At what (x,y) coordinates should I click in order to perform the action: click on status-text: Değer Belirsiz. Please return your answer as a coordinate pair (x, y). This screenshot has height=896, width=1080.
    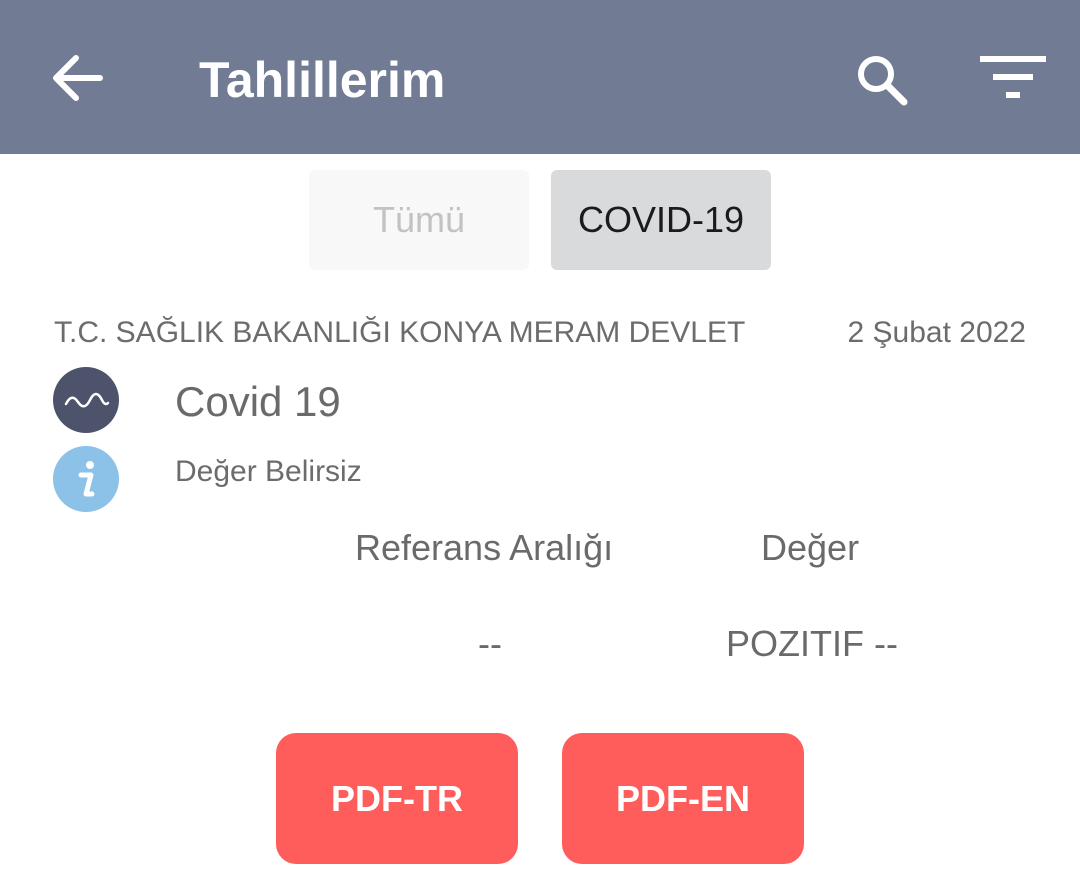
    Looking at the image, I should click on (268, 471).